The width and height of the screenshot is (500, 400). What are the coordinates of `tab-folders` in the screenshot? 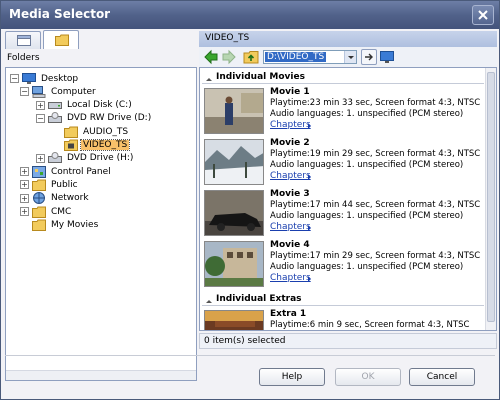 It's located at (61, 39).